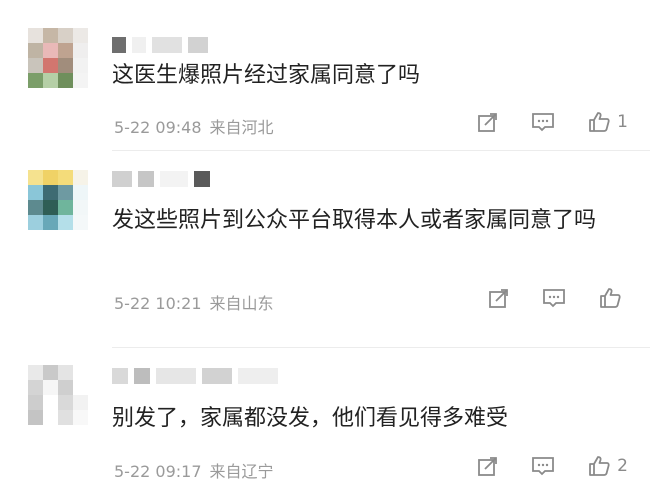  Describe the element at coordinates (310, 418) in the screenshot. I see `comment-text: 别发了，家属都没发，他们看见得多难受` at that location.